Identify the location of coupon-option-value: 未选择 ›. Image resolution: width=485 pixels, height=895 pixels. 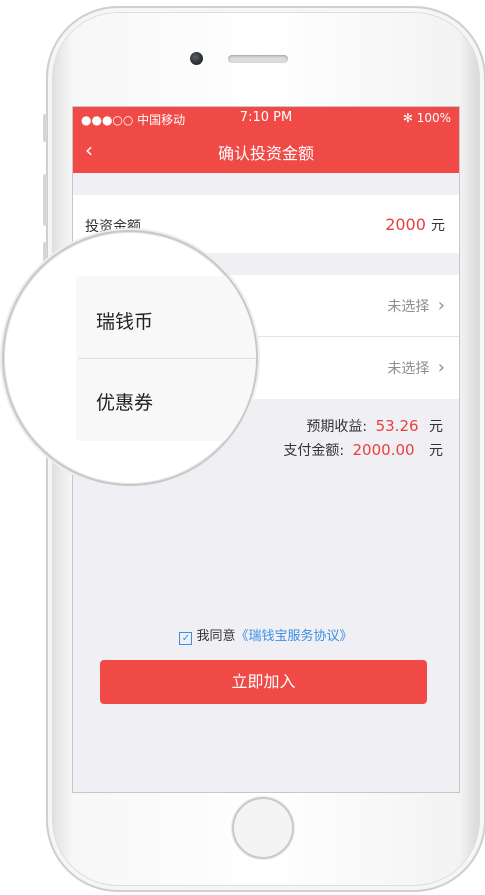
(416, 367).